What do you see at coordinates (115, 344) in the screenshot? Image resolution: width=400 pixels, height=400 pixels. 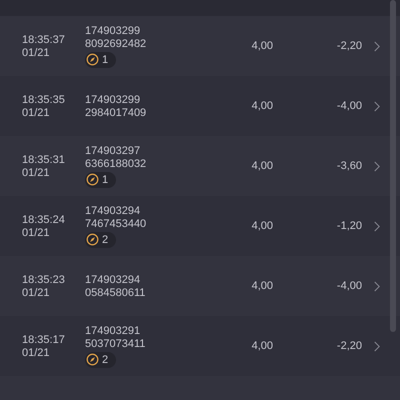 I see `row-id: 5037073411` at bounding box center [115, 344].